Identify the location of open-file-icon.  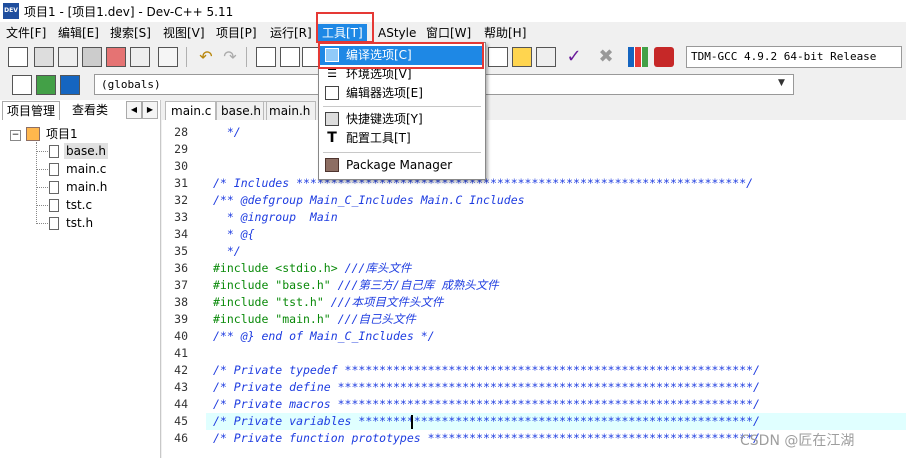
(44, 57).